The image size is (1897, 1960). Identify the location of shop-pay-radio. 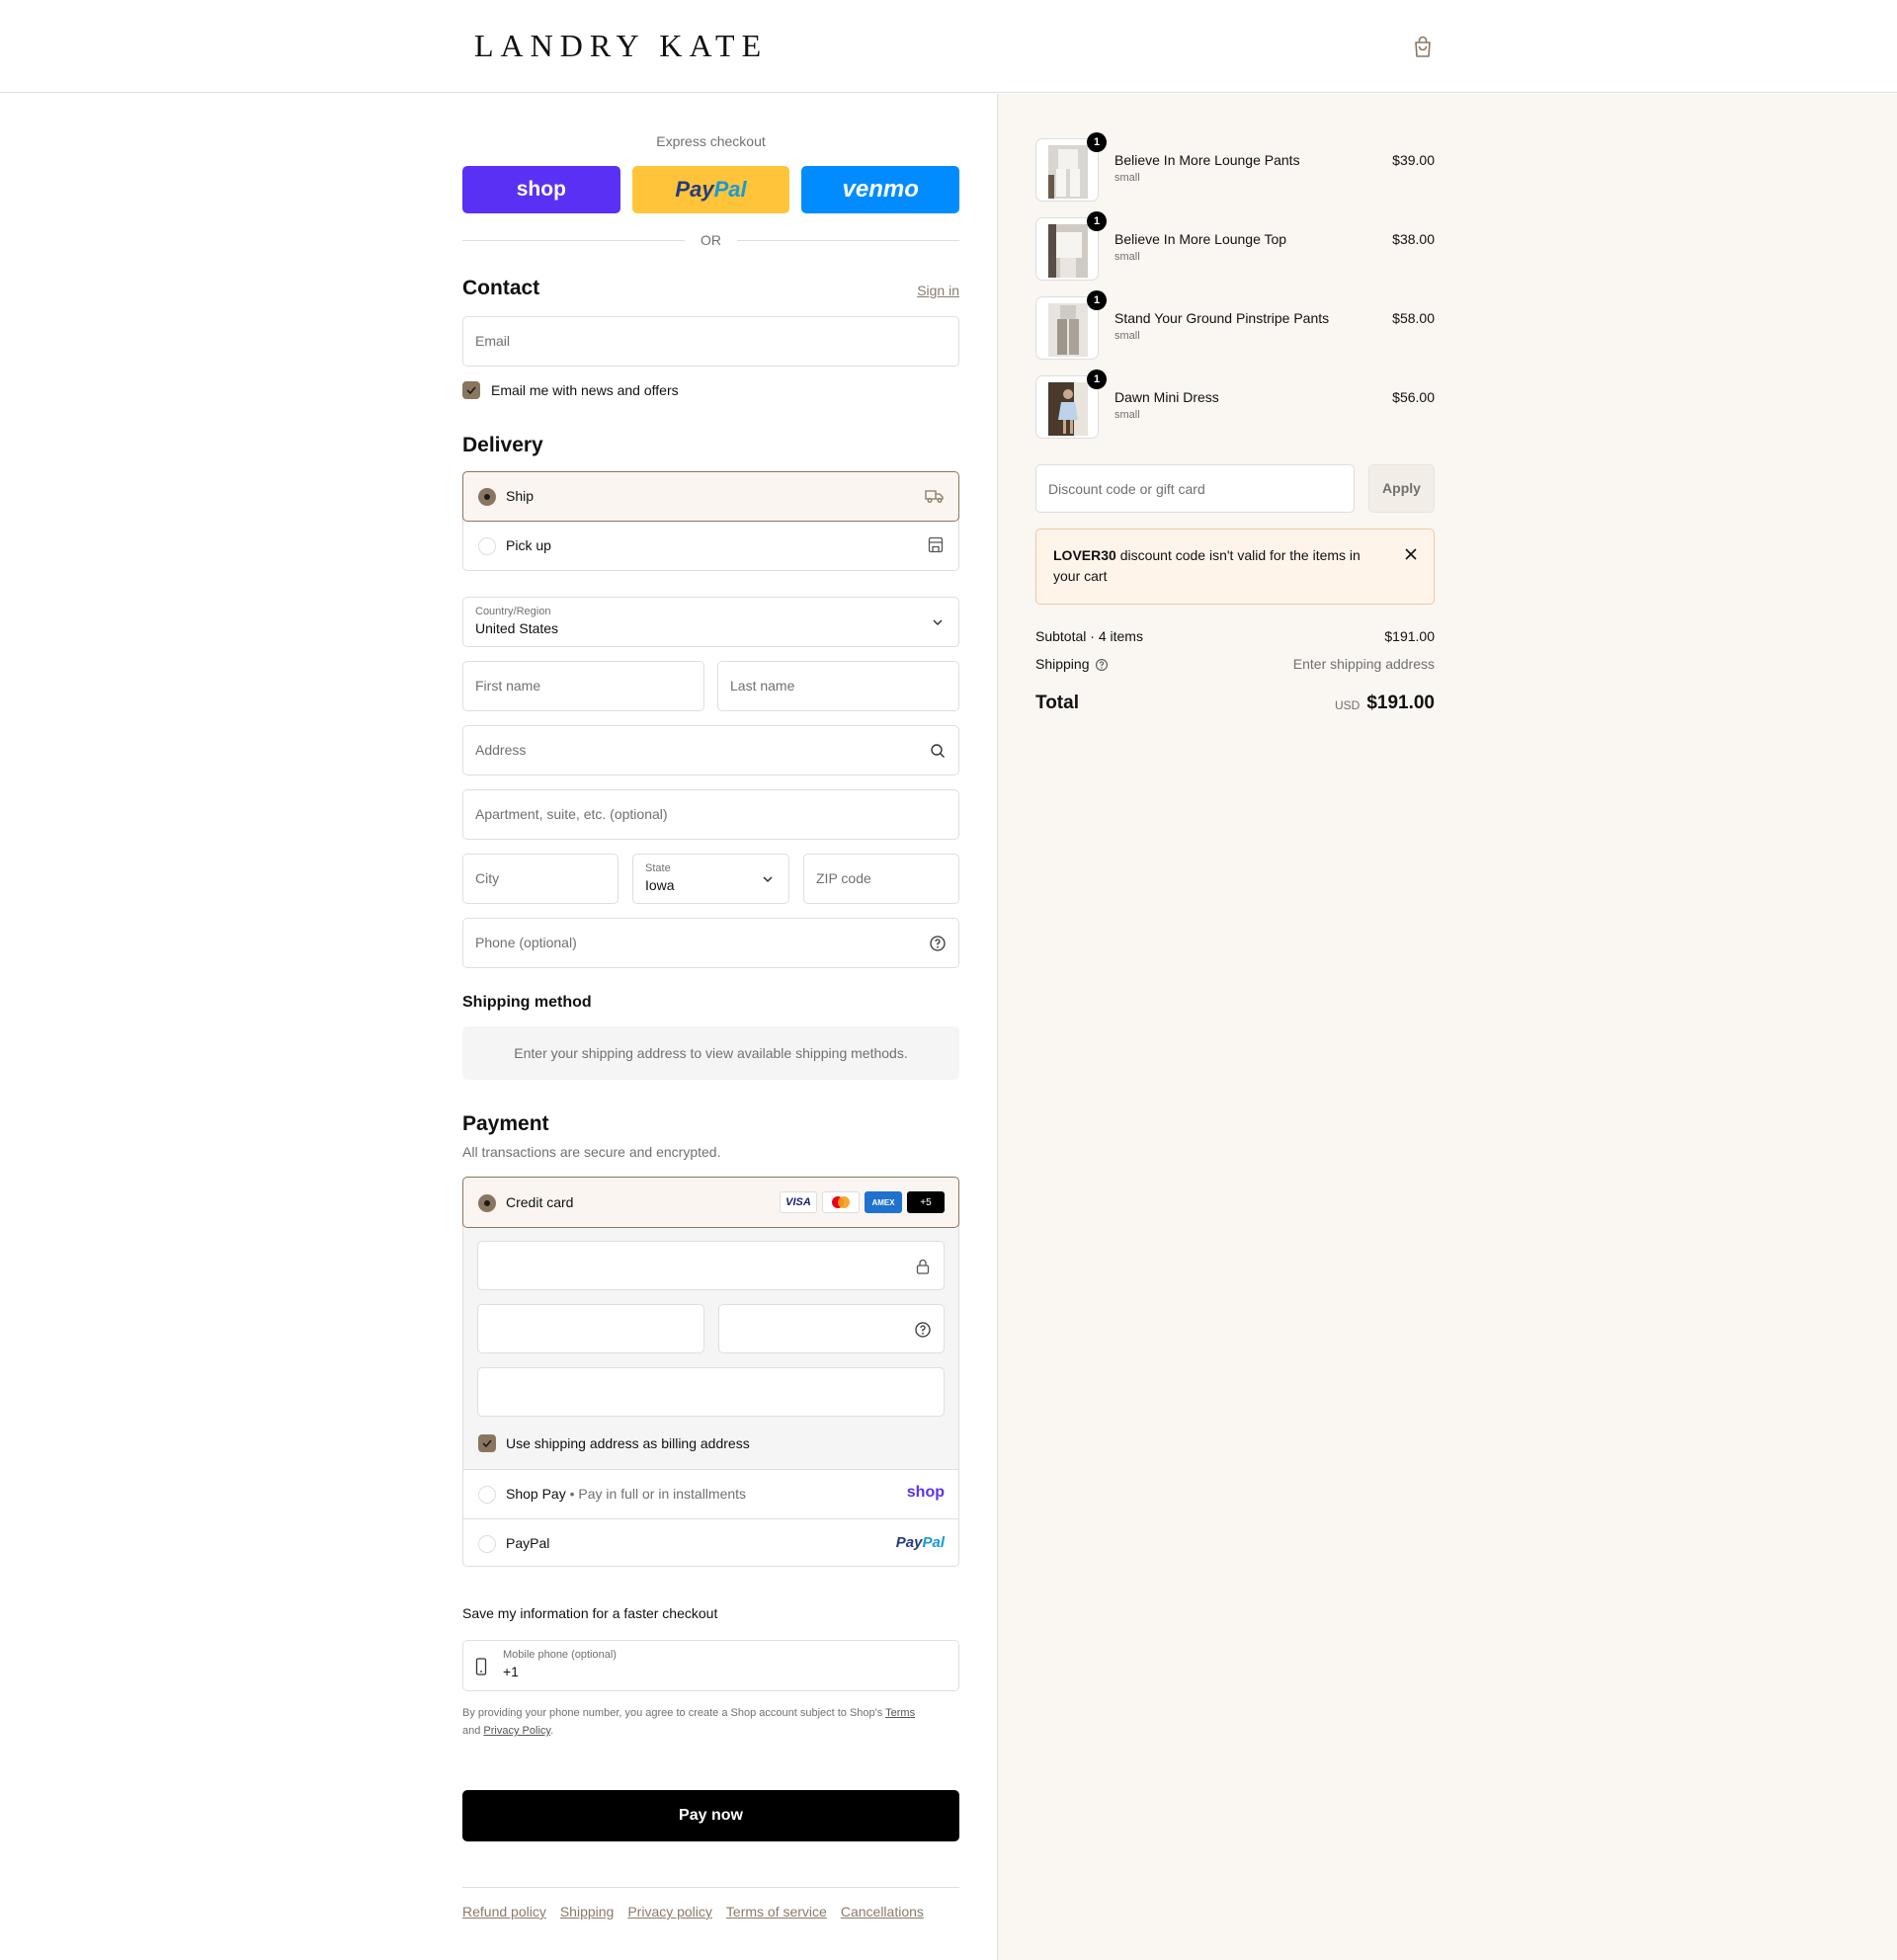
(487, 1495).